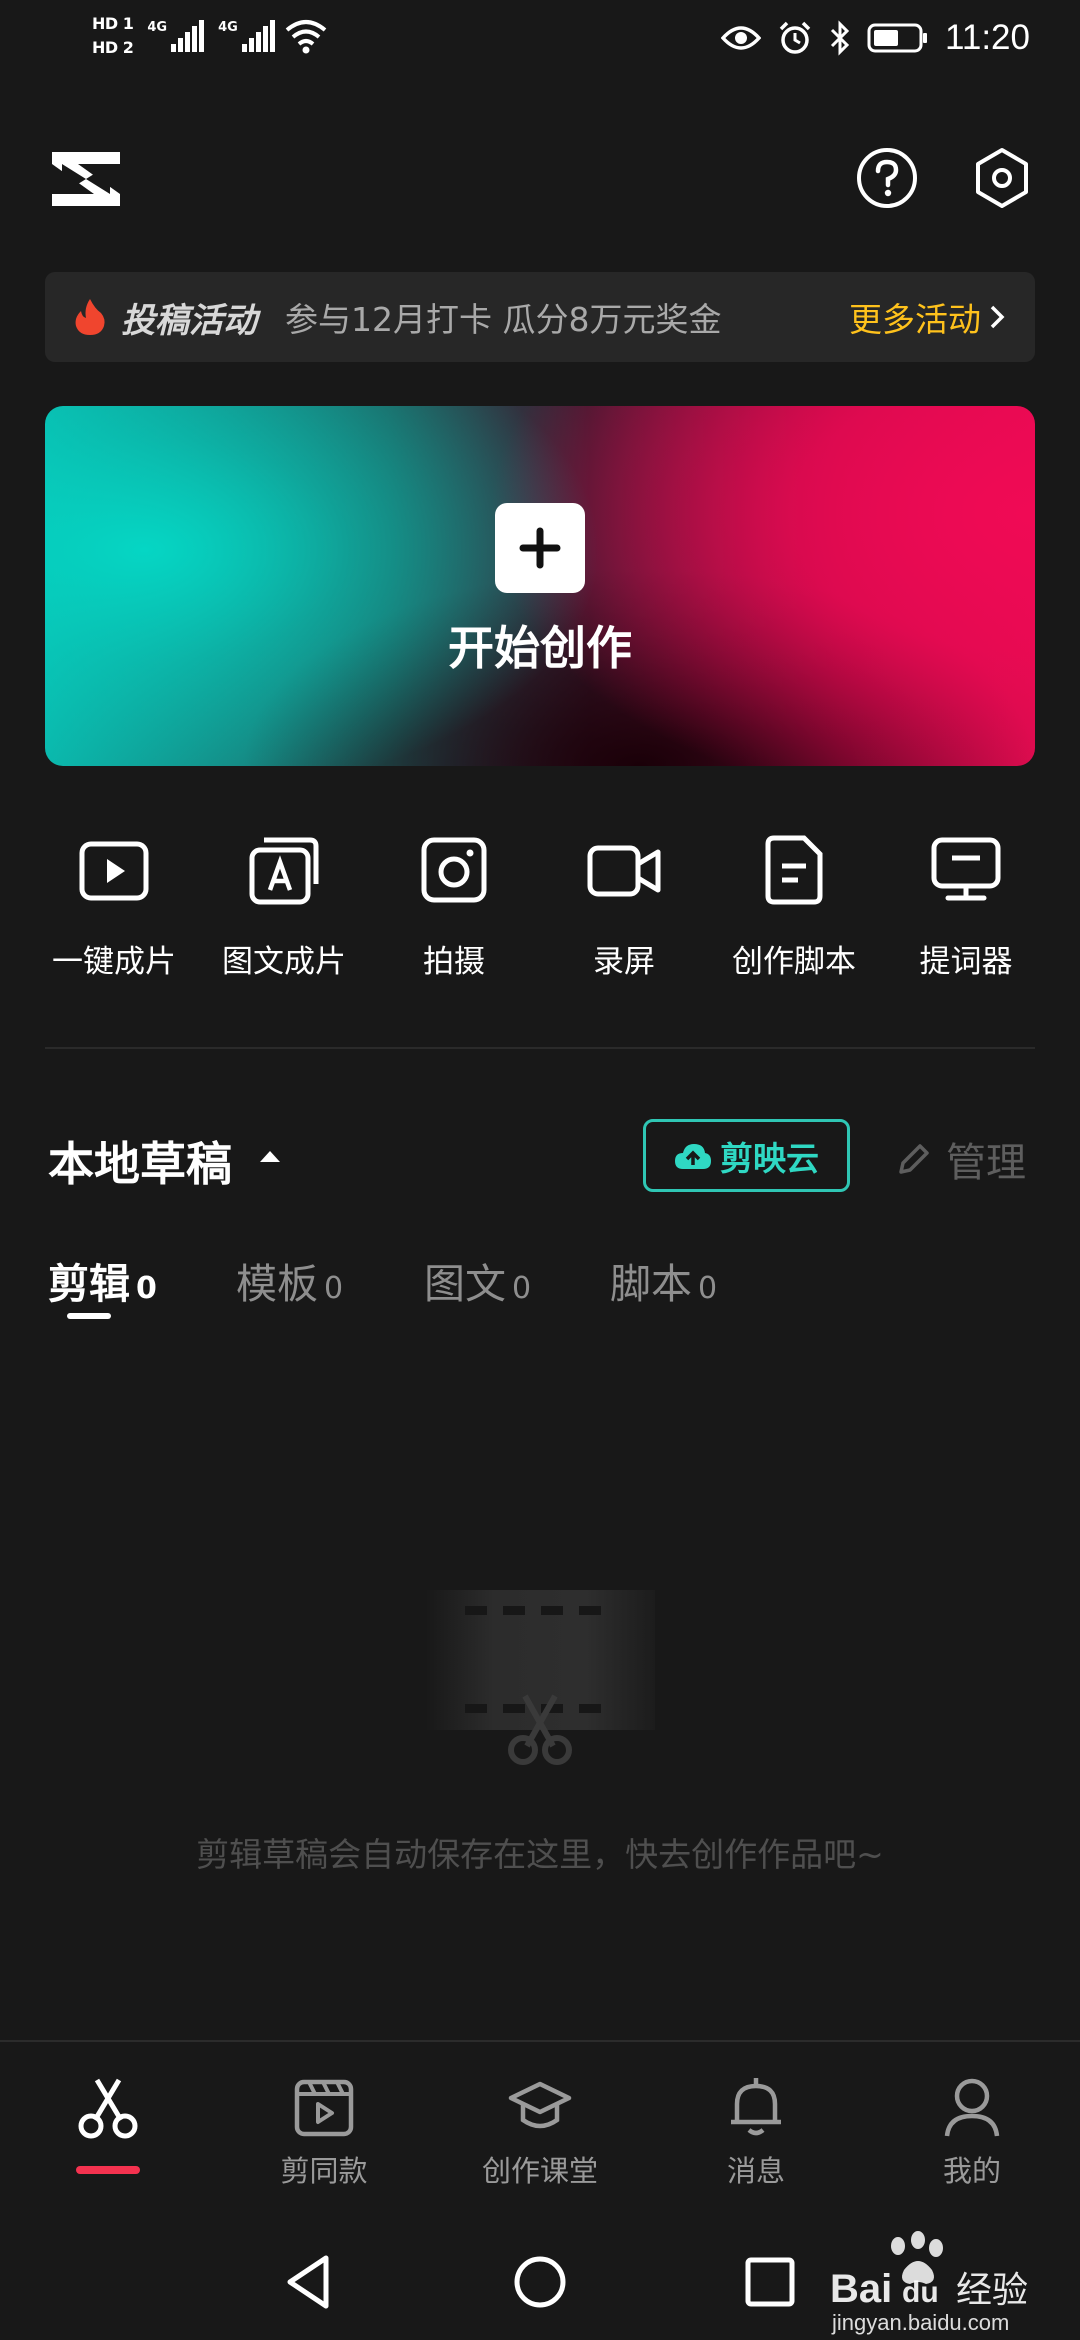 The image size is (1080, 2340). Describe the element at coordinates (920, 2292) in the screenshot. I see `svg-text: du` at that location.